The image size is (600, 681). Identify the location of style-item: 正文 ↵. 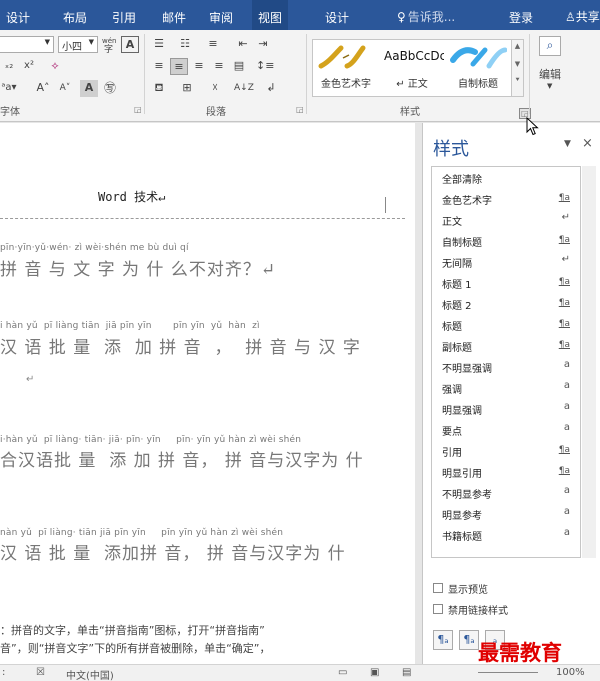
(506, 220).